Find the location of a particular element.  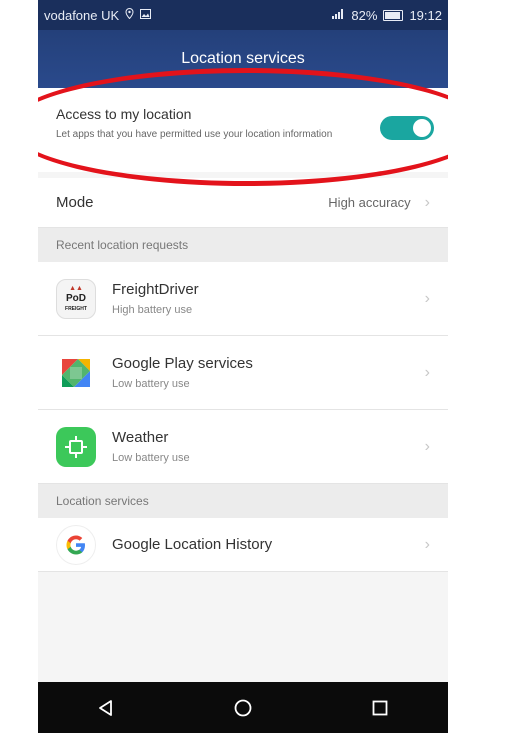

toggle-knob is located at coordinates (422, 128).